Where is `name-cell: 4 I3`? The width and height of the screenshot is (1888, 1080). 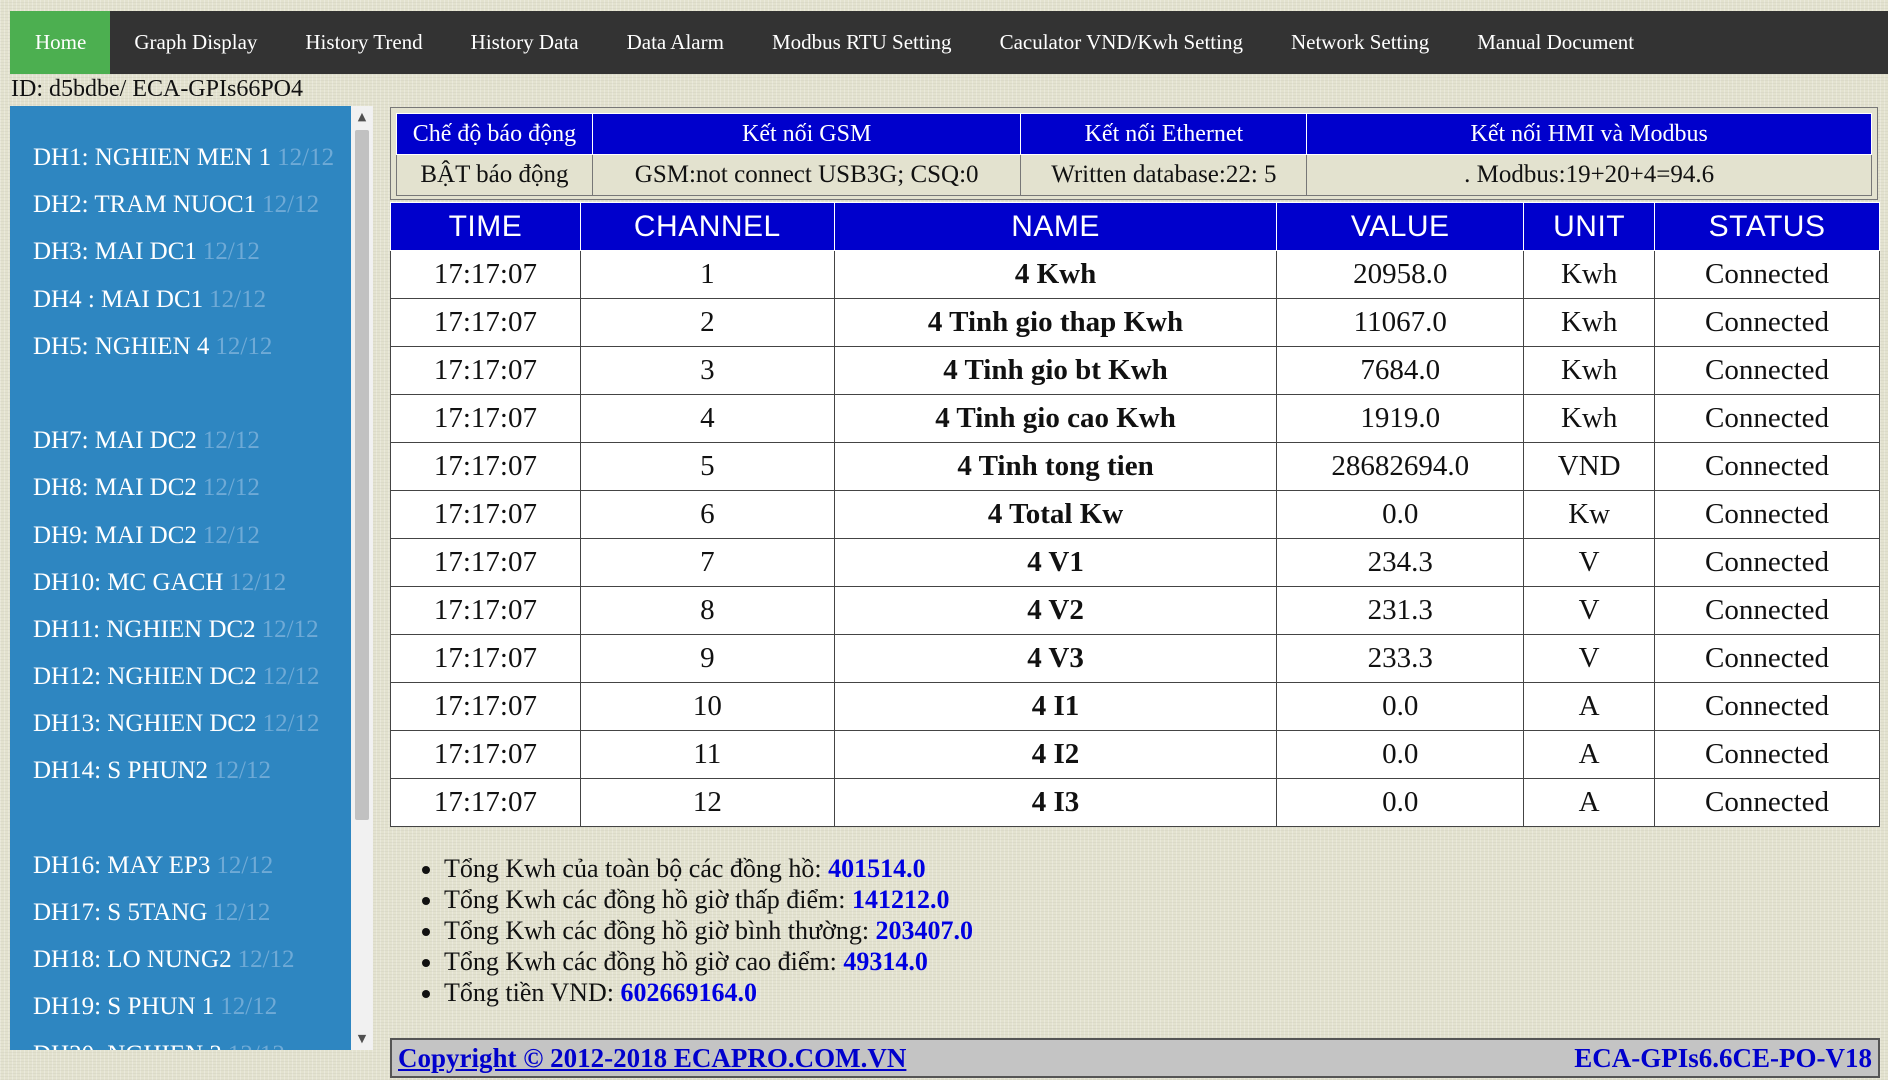
name-cell: 4 I3 is located at coordinates (1055, 802).